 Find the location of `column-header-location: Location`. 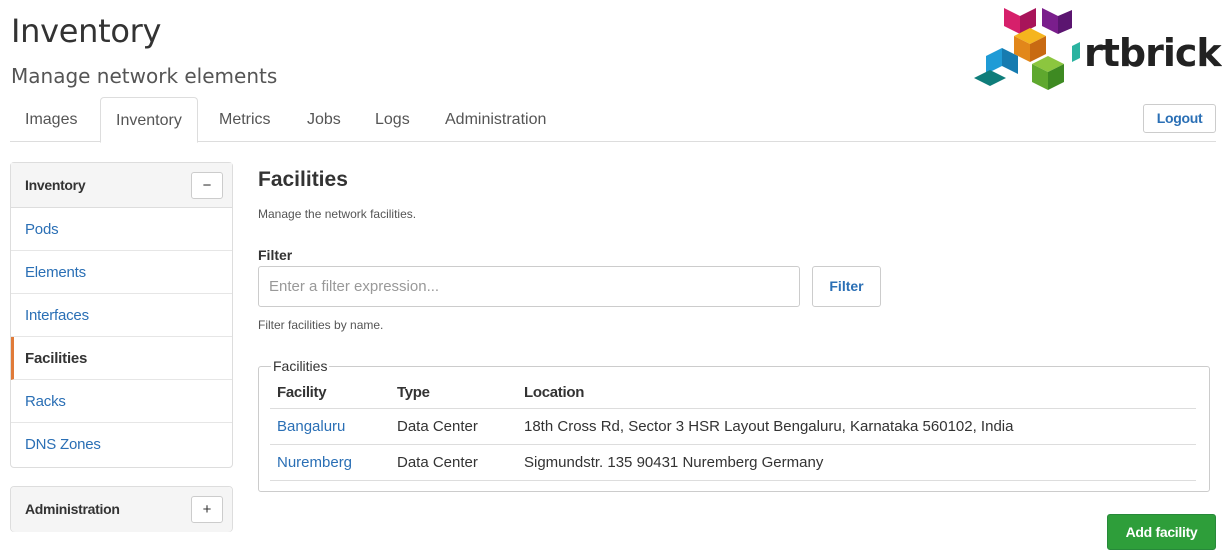

column-header-location: Location is located at coordinates (856, 393).